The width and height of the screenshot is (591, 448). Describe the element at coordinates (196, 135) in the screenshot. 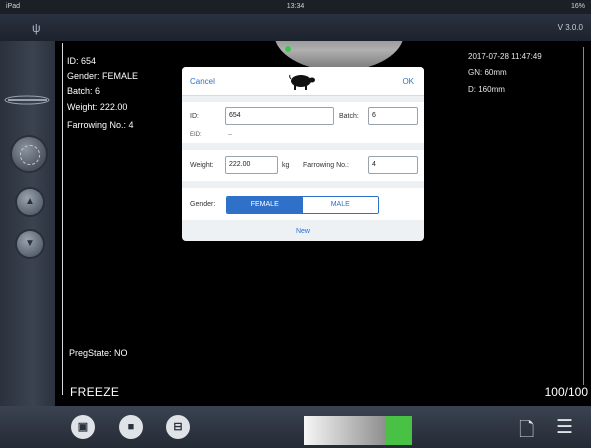

I see `eid-label: EID:` at that location.